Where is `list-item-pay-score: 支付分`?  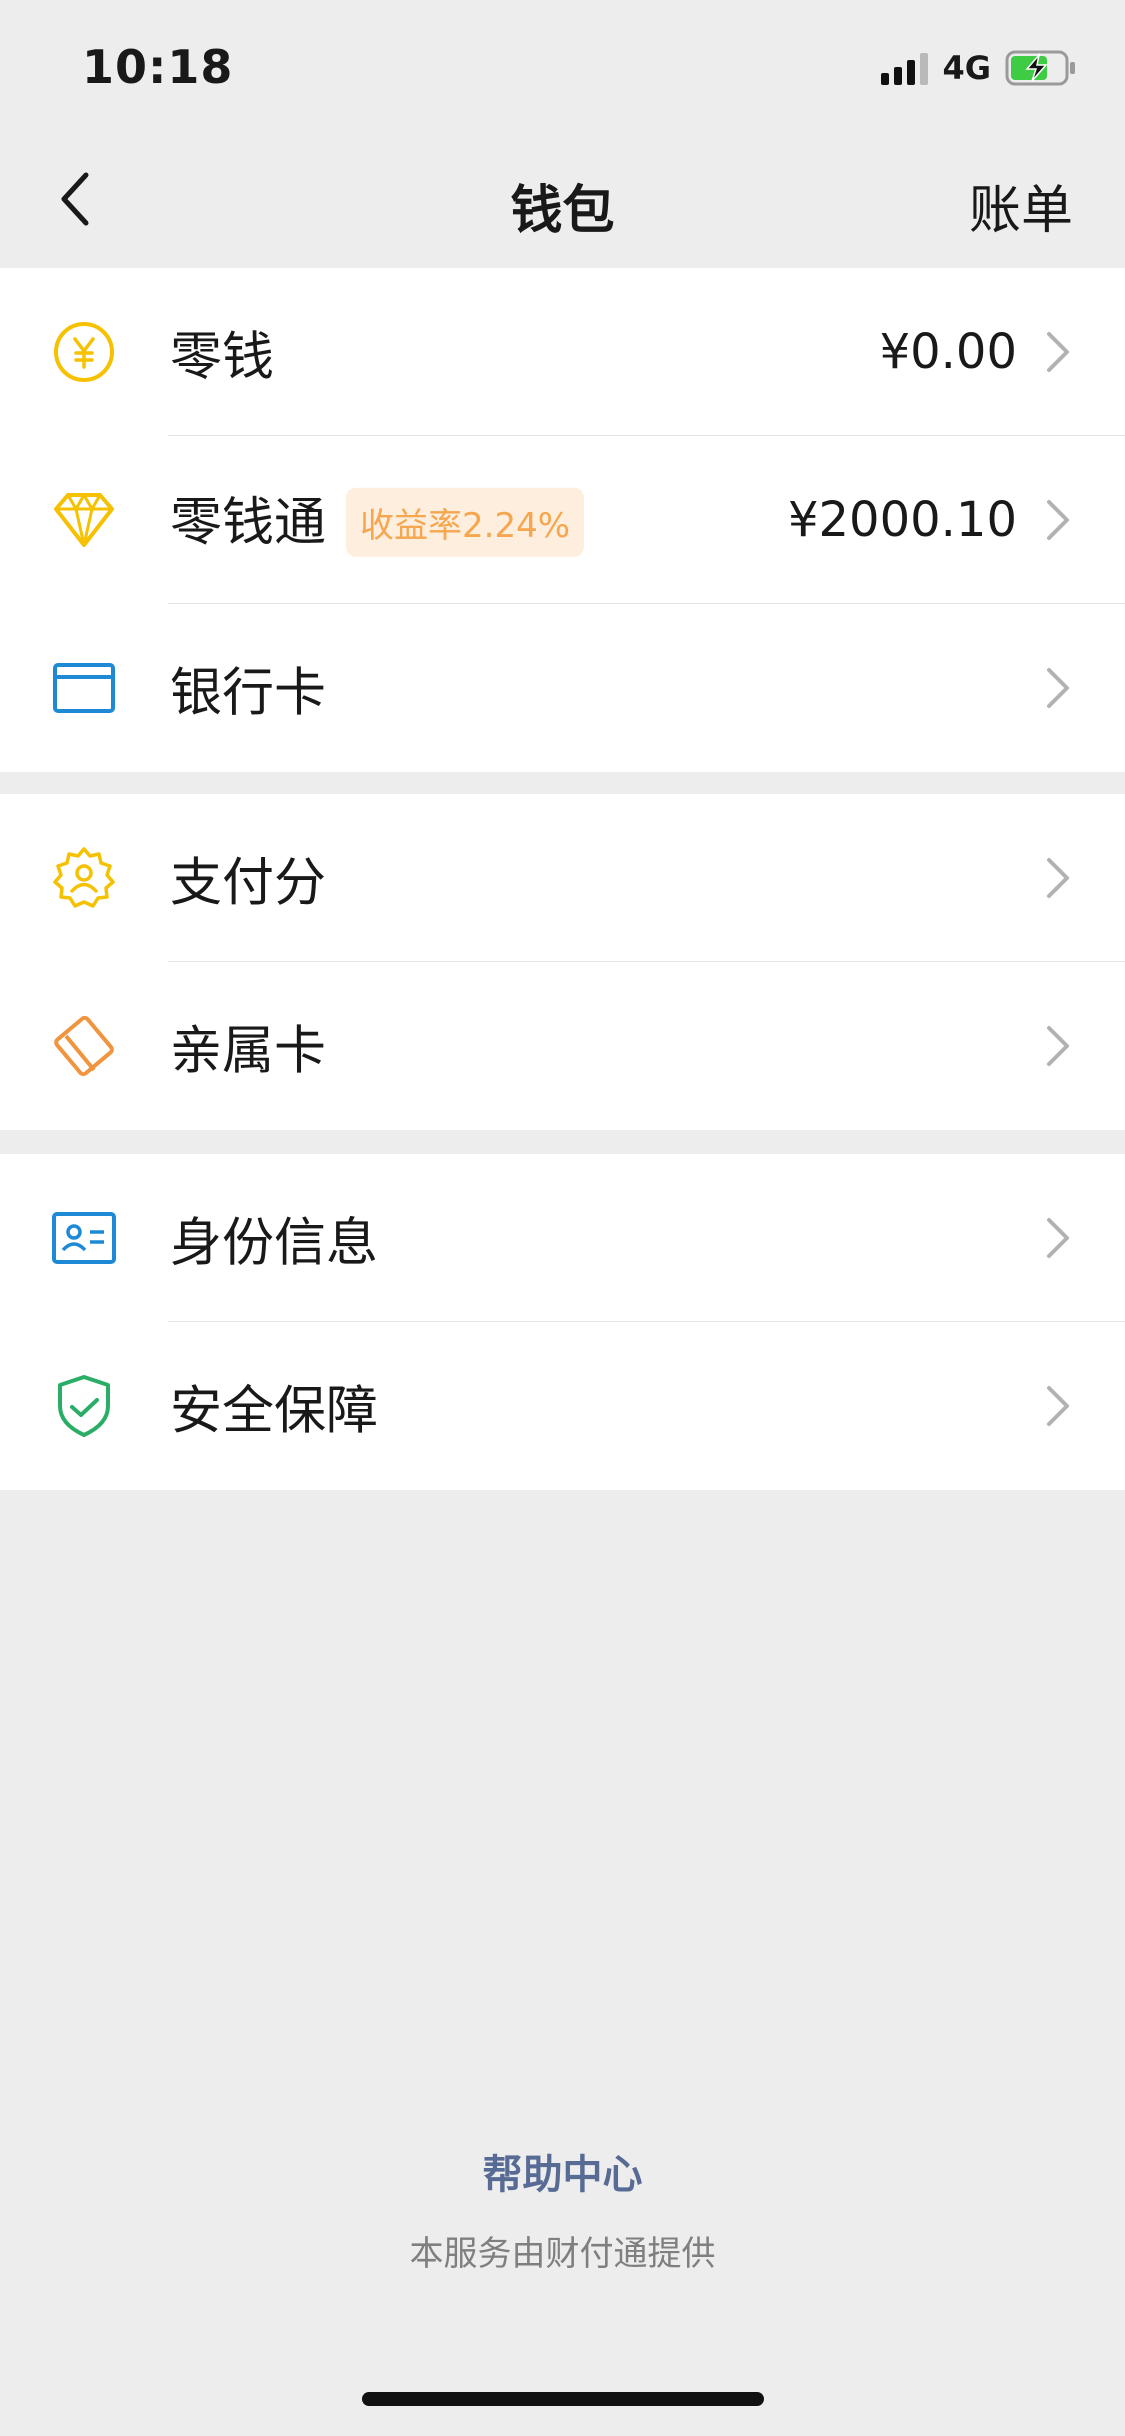 list-item-pay-score: 支付分 is located at coordinates (562, 878).